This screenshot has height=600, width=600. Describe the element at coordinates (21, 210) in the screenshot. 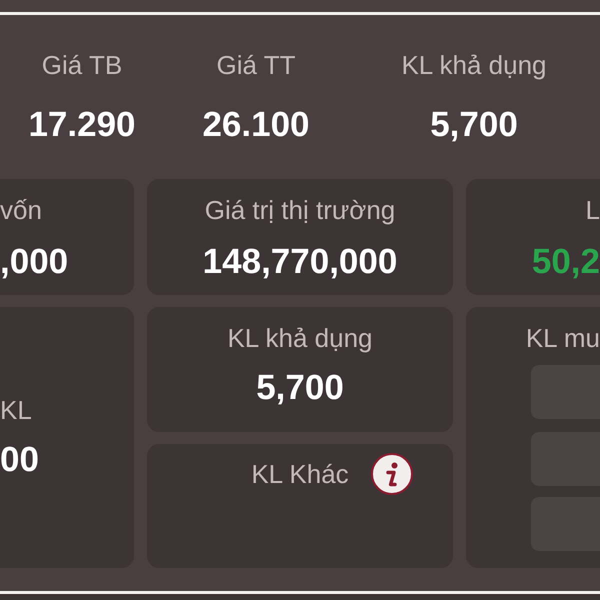

I see `stat-label: vốn` at that location.